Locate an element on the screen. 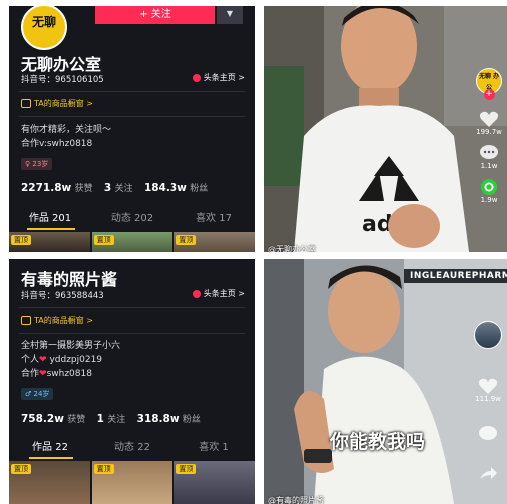 This screenshot has height=504, width=507. profile-name: 无聊办公室 is located at coordinates (61, 64).